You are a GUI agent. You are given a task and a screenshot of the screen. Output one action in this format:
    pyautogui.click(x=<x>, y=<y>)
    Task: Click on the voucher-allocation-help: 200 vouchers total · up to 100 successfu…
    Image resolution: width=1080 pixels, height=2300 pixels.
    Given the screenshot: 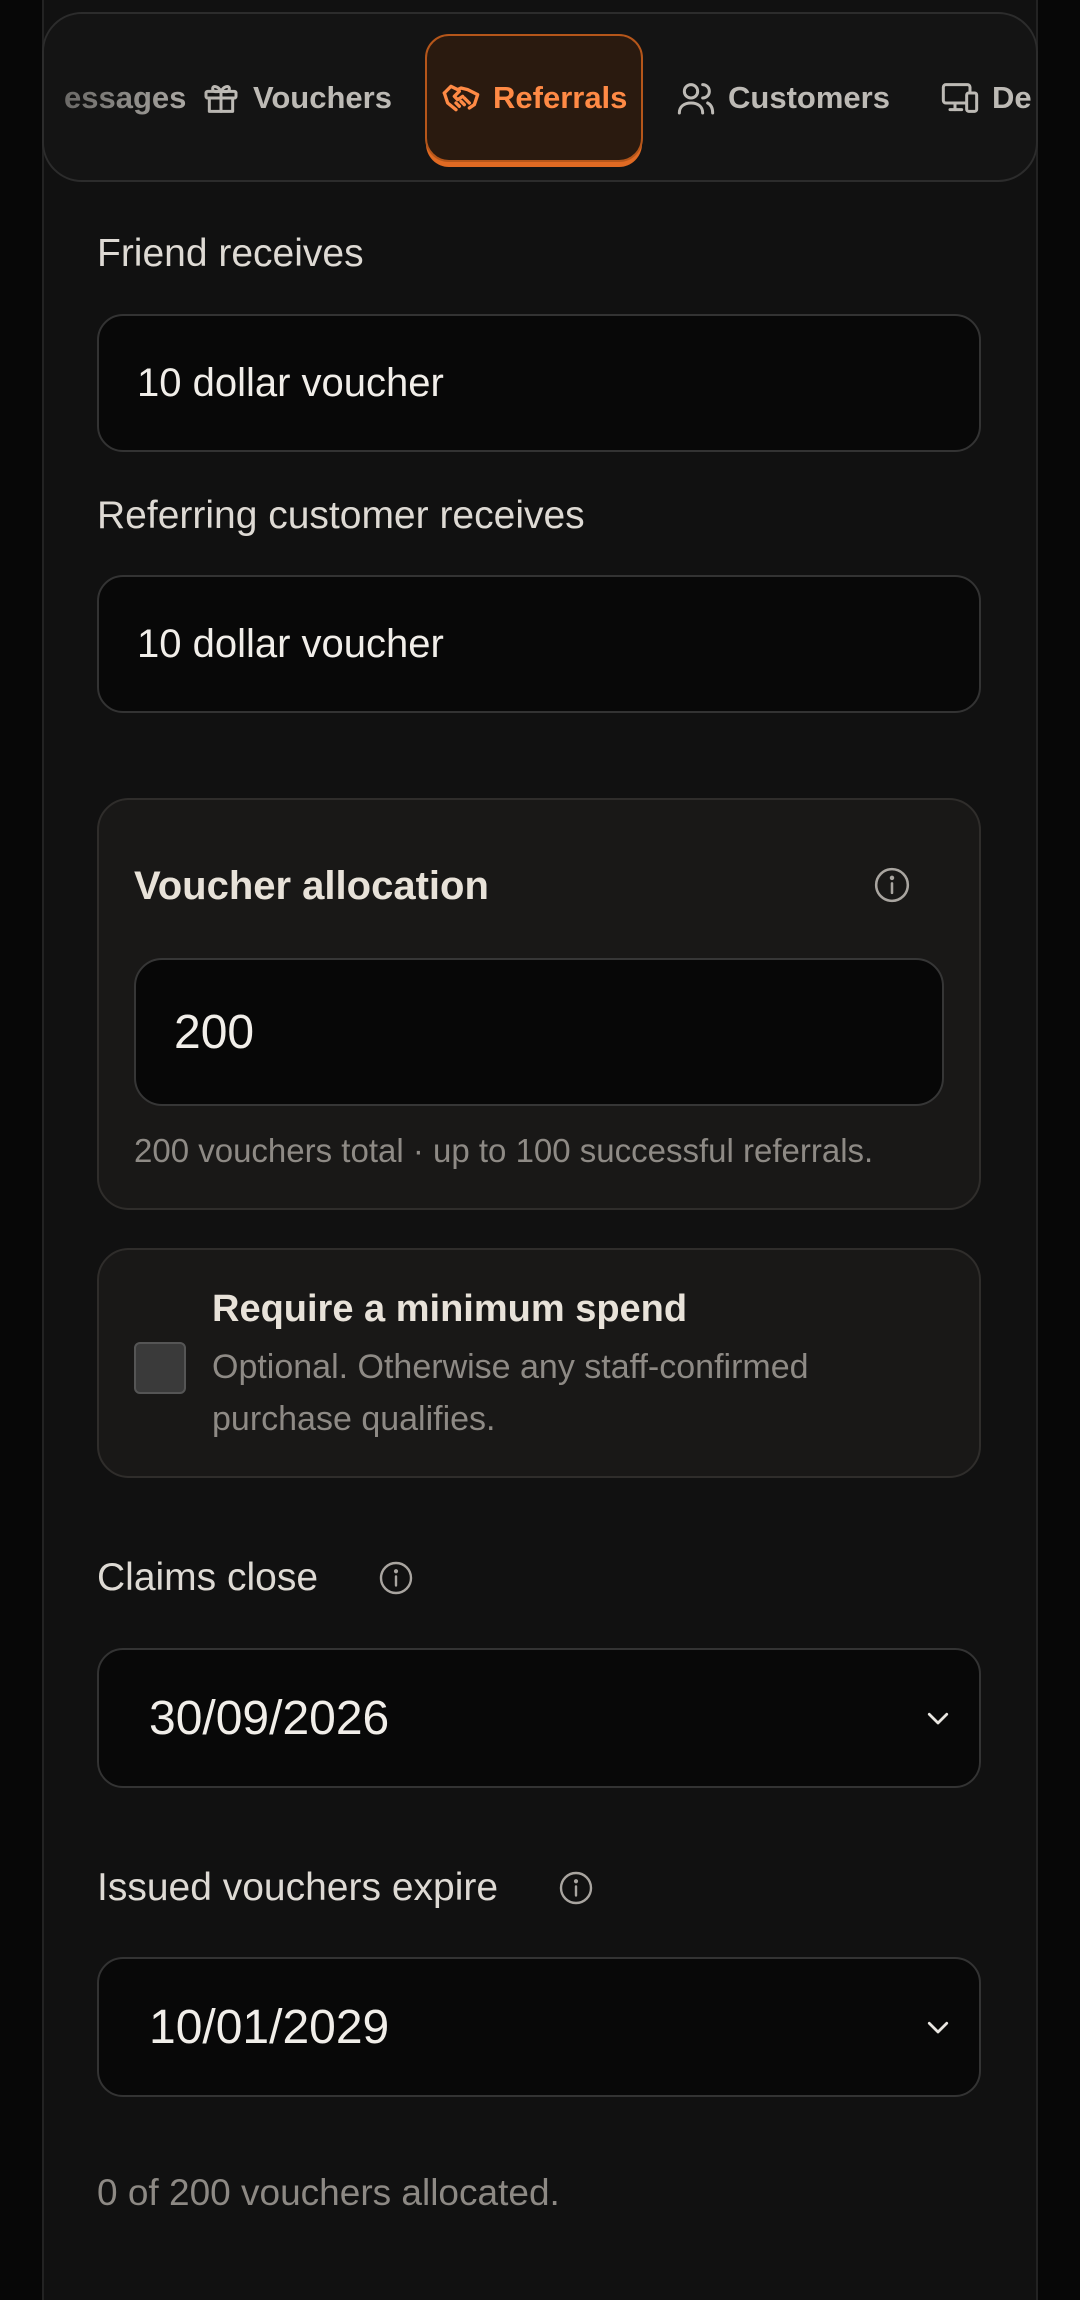 What is the action you would take?
    pyautogui.click(x=504, y=1150)
    